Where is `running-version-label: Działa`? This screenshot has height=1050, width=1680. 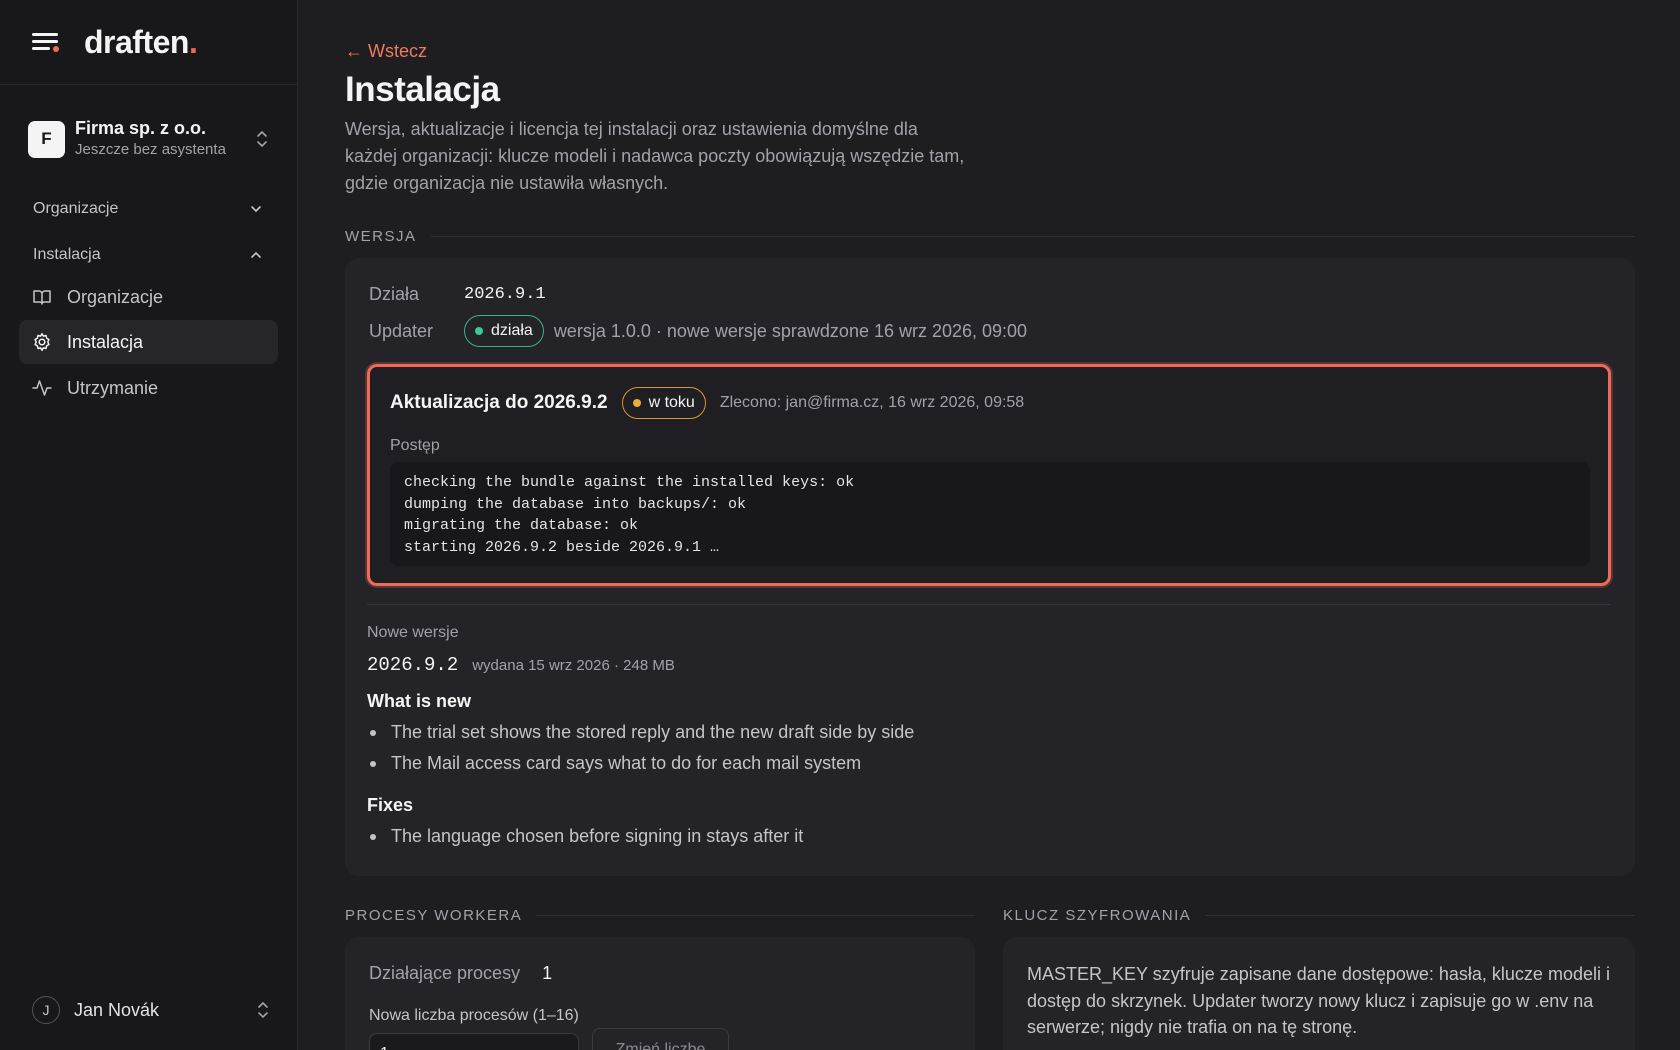 running-version-label: Działa is located at coordinates (394, 294).